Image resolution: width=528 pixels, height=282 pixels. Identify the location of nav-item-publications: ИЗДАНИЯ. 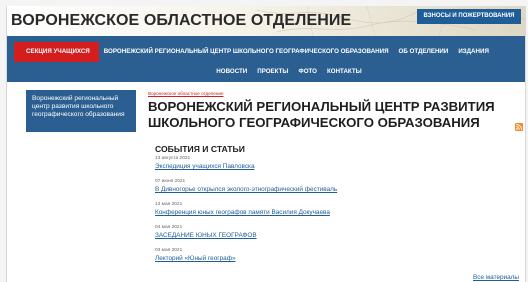
(473, 52).